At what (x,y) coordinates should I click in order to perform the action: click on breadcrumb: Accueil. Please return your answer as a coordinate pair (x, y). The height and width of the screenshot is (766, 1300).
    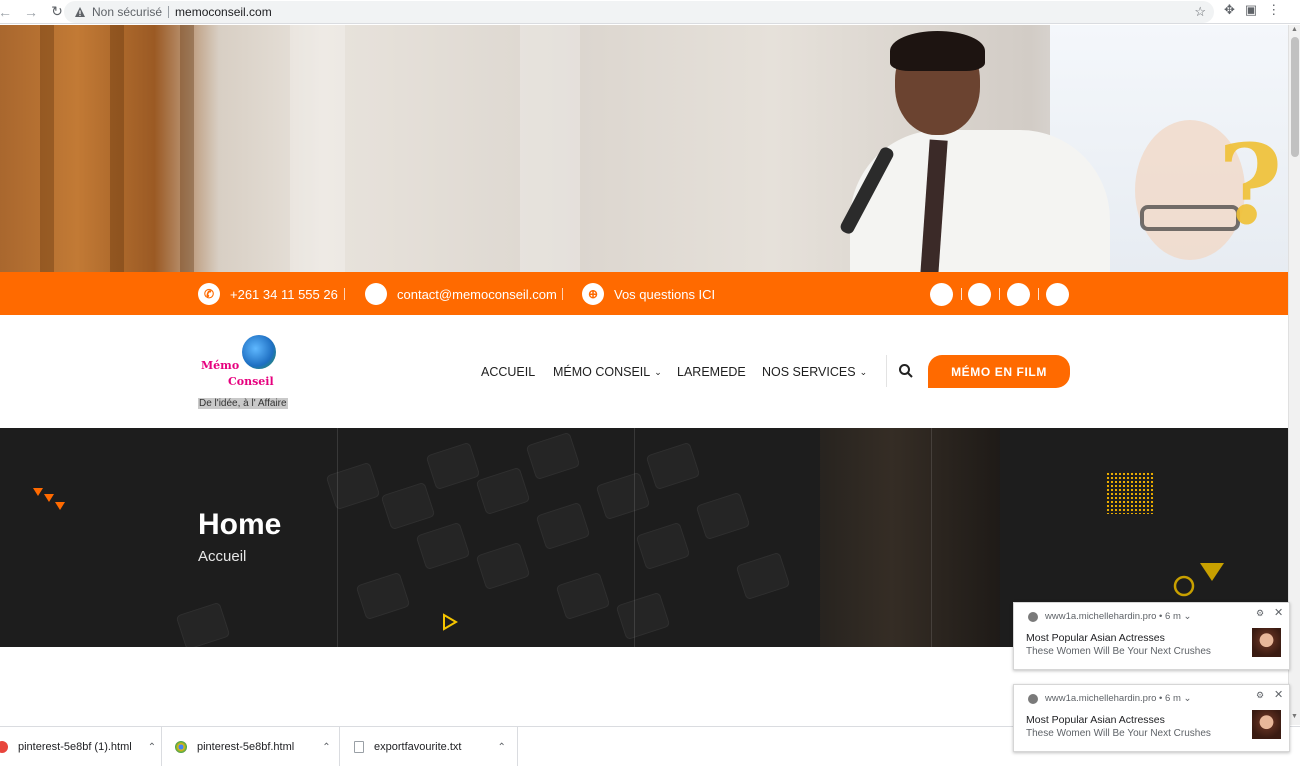
    Looking at the image, I should click on (222, 556).